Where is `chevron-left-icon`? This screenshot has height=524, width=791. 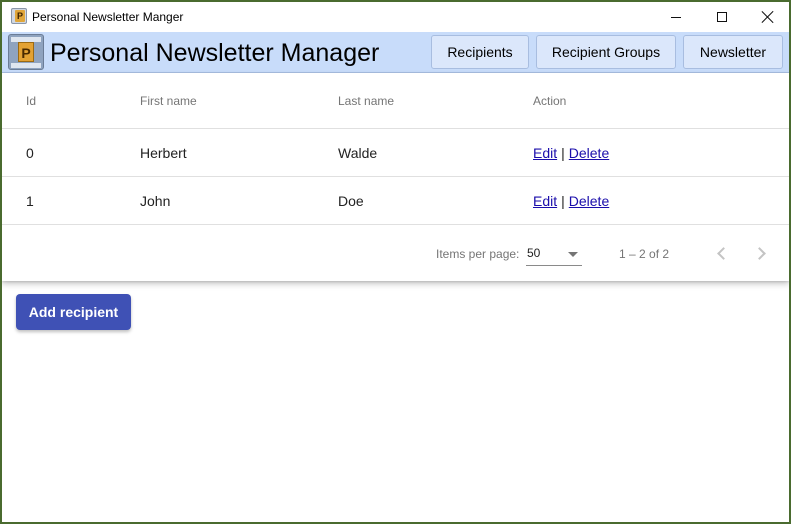 chevron-left-icon is located at coordinates (723, 253).